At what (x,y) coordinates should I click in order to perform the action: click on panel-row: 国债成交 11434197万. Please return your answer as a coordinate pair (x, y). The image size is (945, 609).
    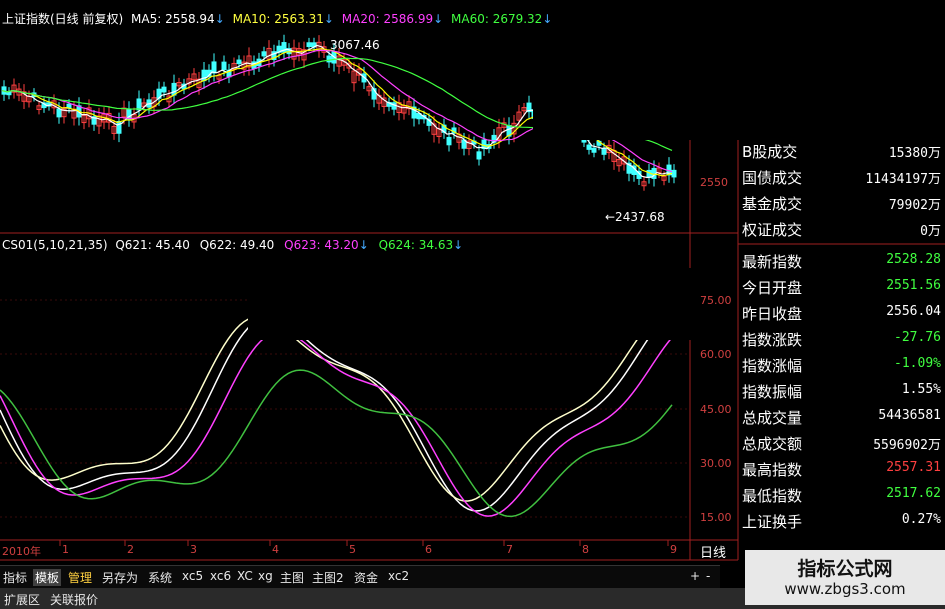
    Looking at the image, I should click on (841, 176).